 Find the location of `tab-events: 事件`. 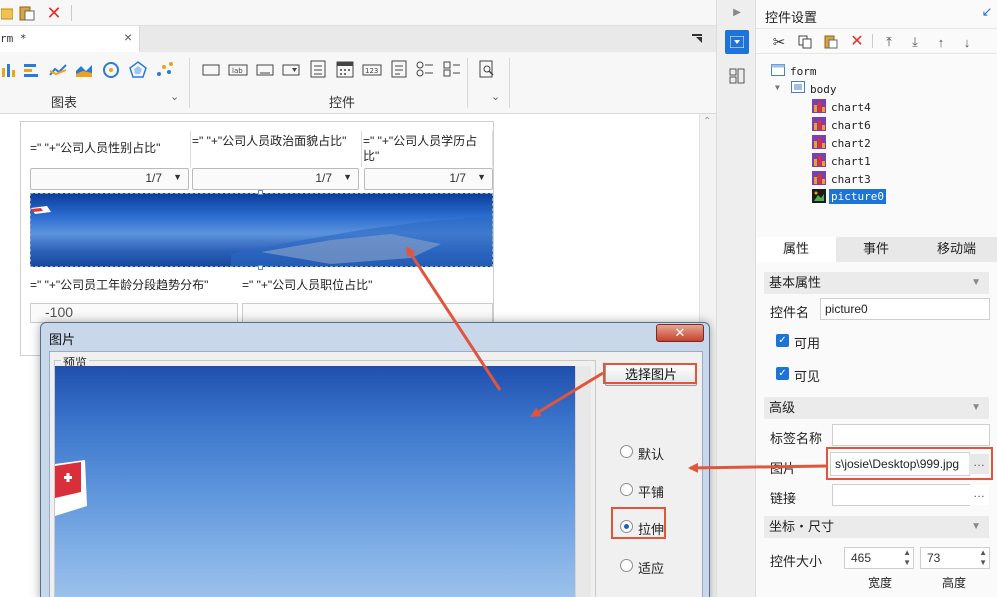

tab-events: 事件 is located at coordinates (876, 249).